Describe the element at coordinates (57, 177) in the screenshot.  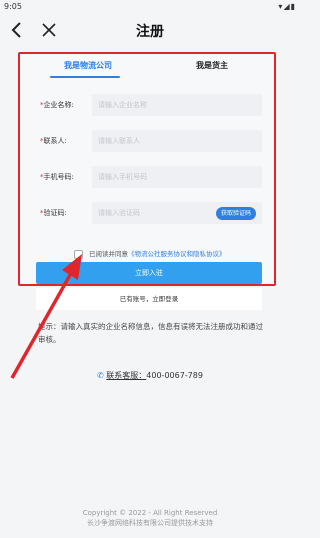
I see `phone-label: *手机号码:` at that location.